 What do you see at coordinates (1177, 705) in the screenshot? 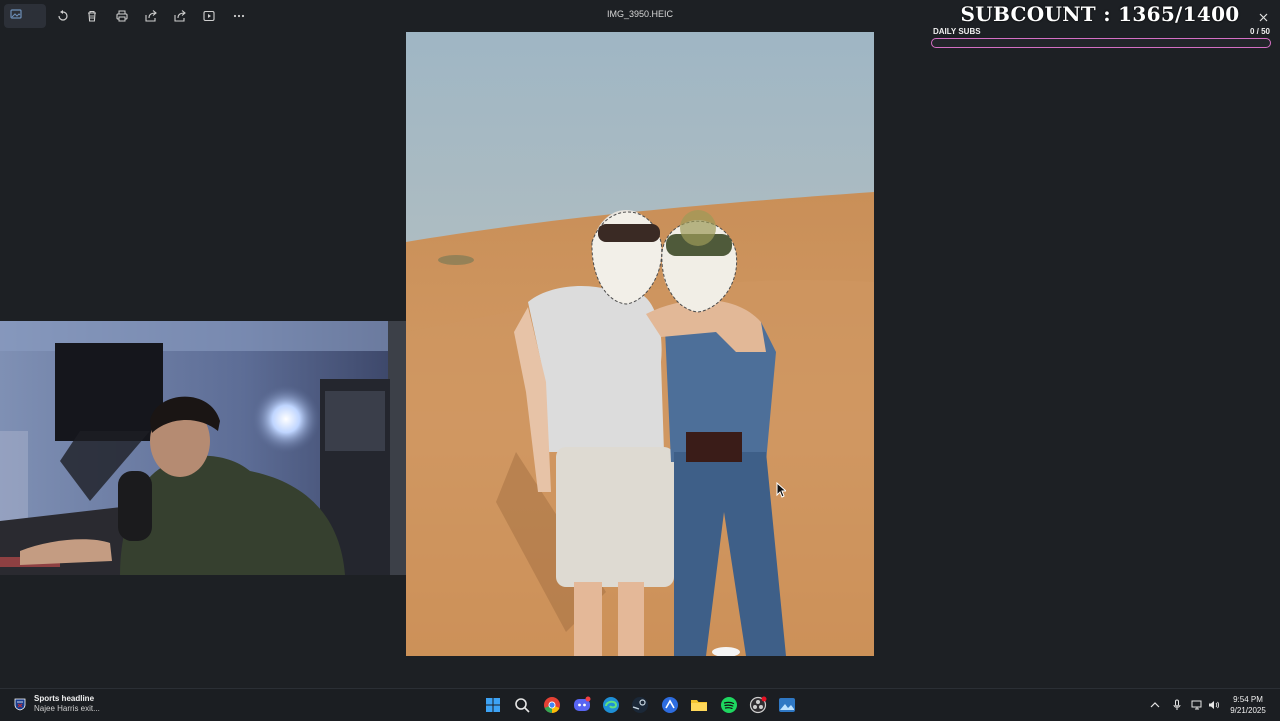
I see `microphone-icon` at bounding box center [1177, 705].